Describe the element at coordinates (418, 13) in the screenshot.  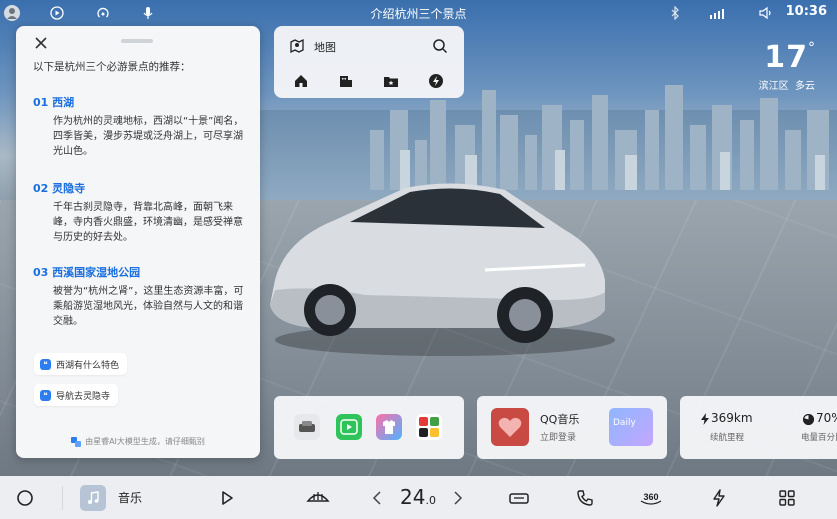
I see `status-bar: 介绍杭州三个景点 10:36` at that location.